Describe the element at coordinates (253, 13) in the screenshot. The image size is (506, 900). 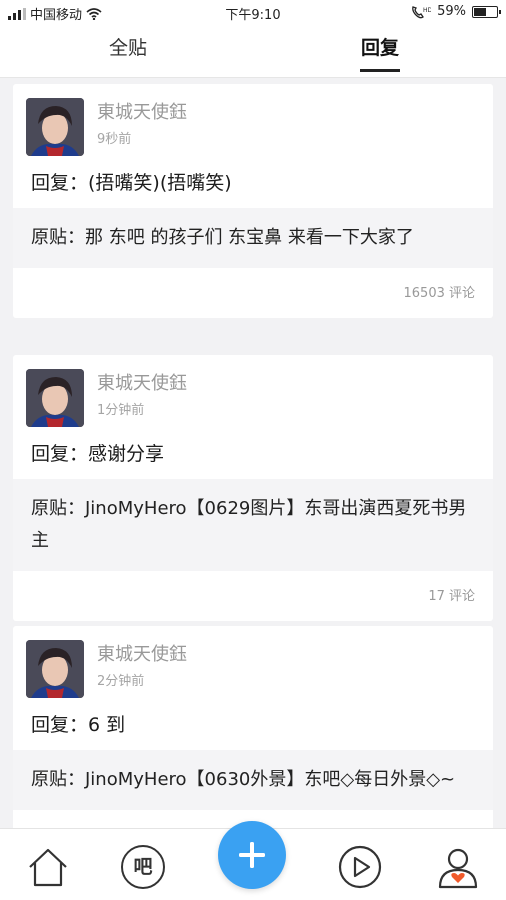
I see `status-bar: 中国移动 下午9:10 HD 59%` at that location.